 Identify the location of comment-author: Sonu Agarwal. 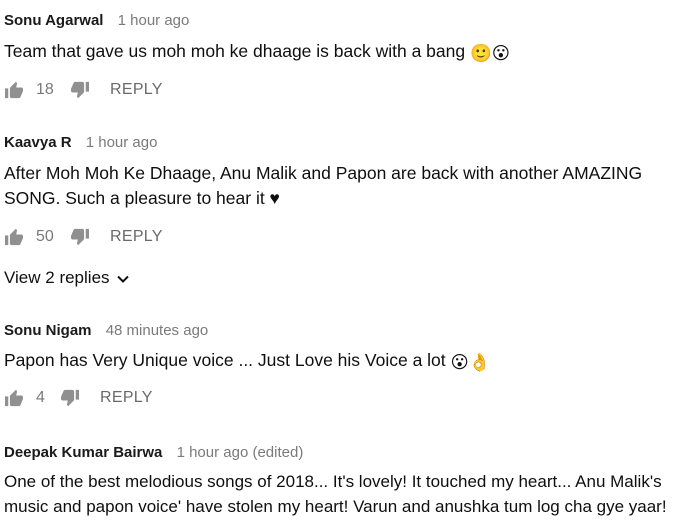
(53, 20).